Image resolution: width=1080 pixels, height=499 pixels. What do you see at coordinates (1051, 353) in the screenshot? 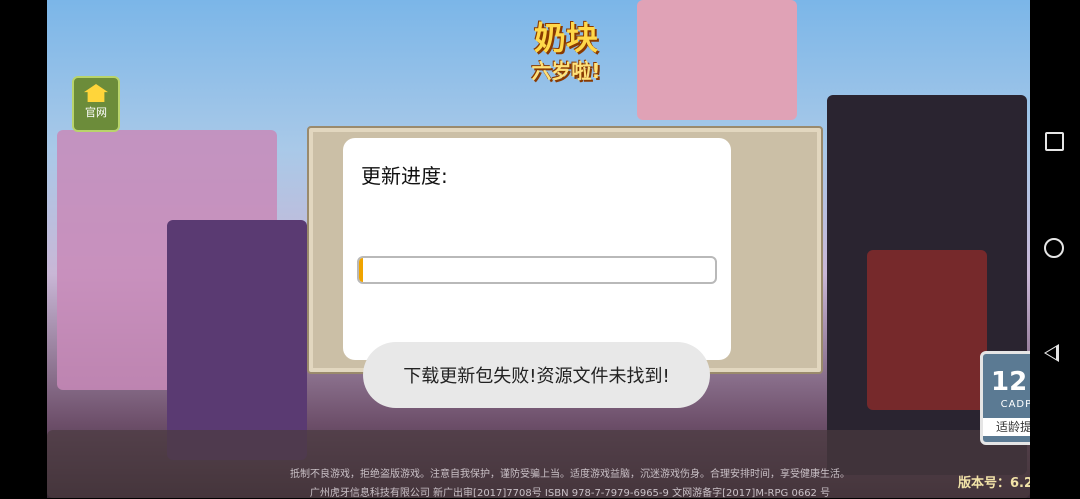
I see `back-icon` at bounding box center [1051, 353].